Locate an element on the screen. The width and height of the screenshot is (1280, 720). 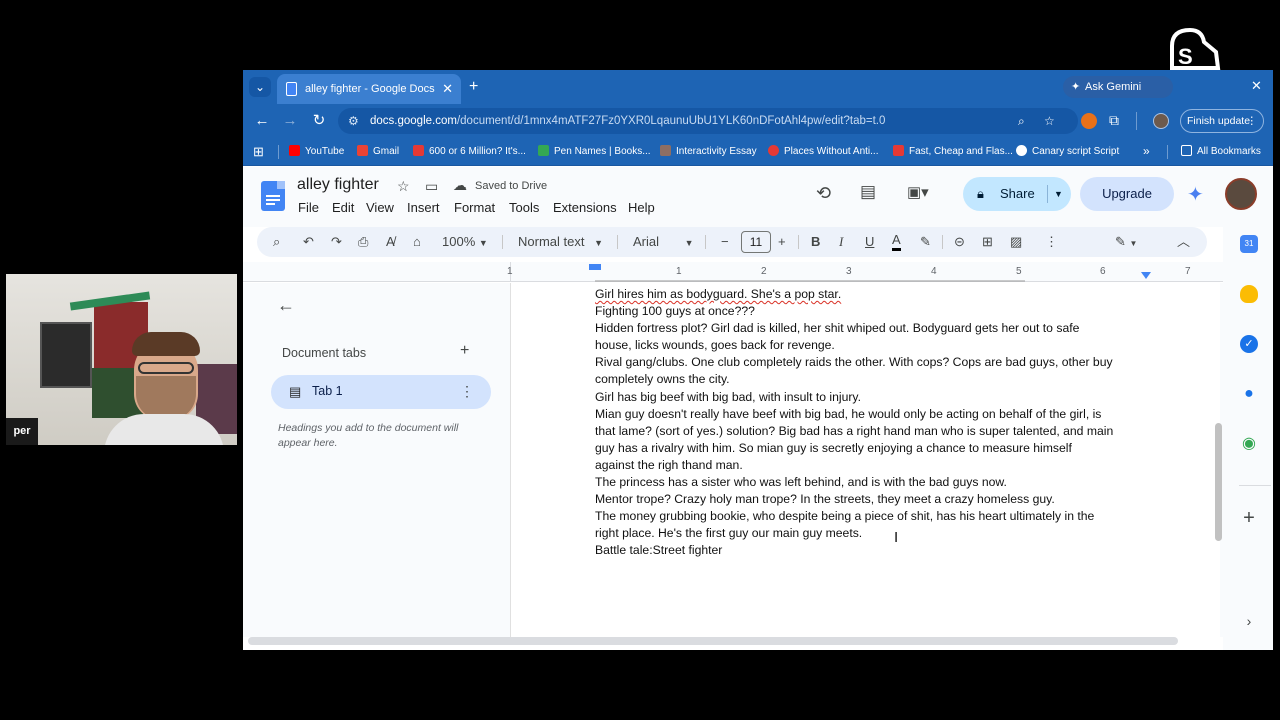
print-icon: ⎙ is located at coordinates (363, 242).